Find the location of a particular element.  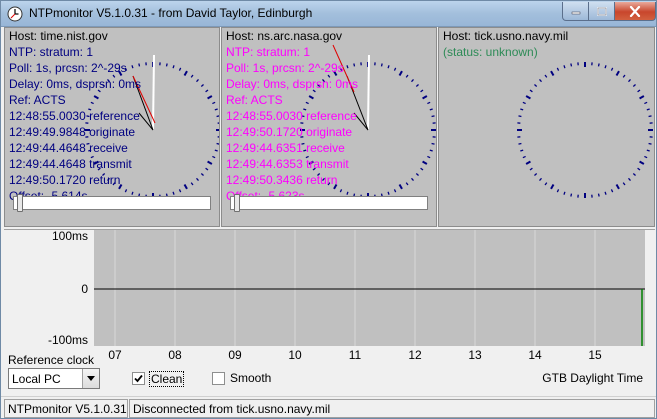

close-icon is located at coordinates (635, 11).